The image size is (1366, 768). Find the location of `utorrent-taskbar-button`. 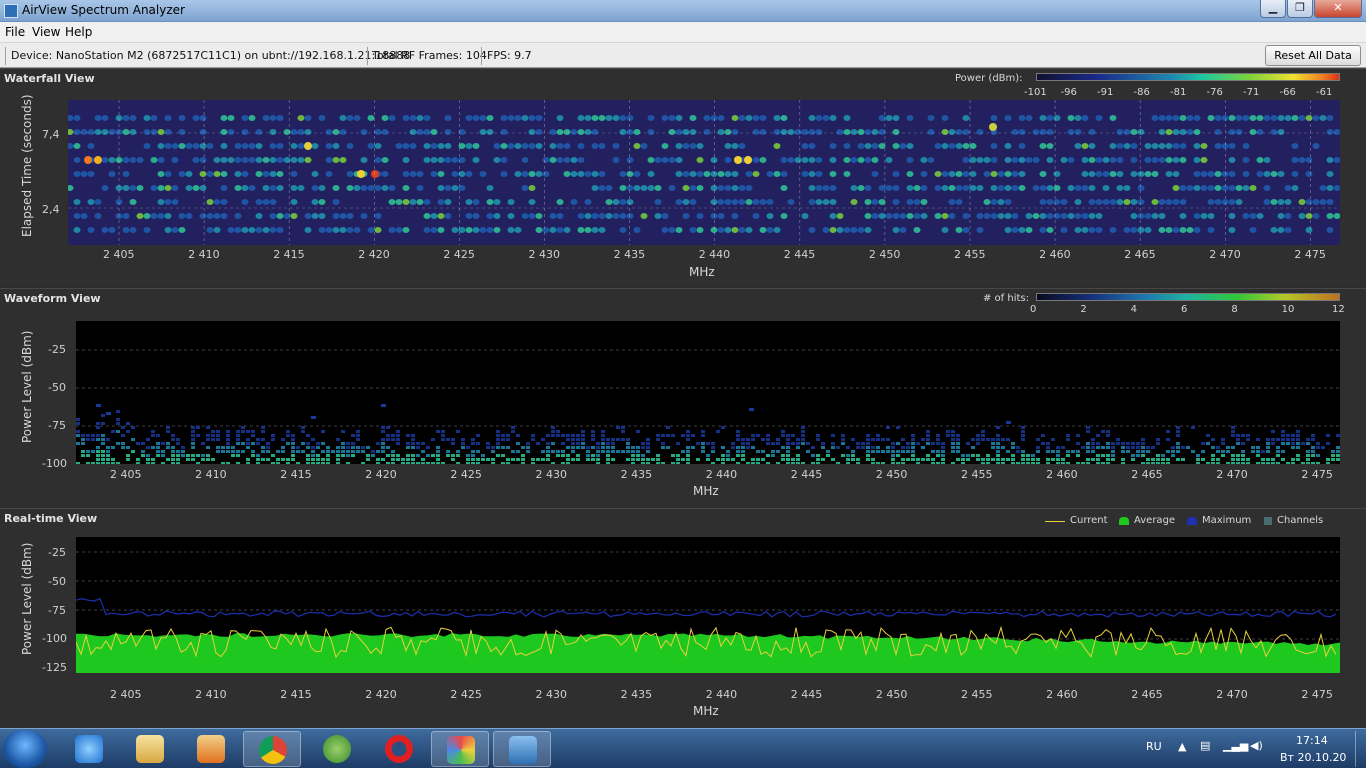

utorrent-taskbar-button is located at coordinates (337, 749).